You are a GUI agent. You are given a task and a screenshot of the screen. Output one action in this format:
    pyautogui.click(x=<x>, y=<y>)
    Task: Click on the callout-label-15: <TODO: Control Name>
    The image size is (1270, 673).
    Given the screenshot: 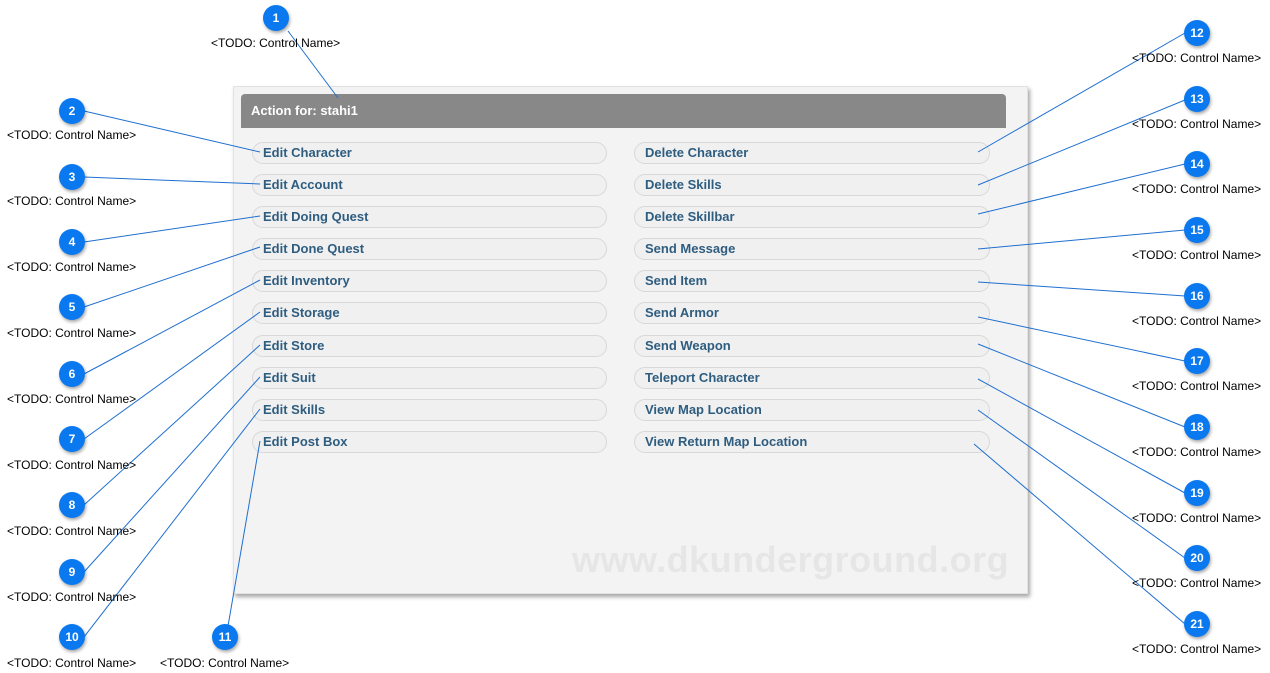 What is the action you would take?
    pyautogui.click(x=1197, y=255)
    